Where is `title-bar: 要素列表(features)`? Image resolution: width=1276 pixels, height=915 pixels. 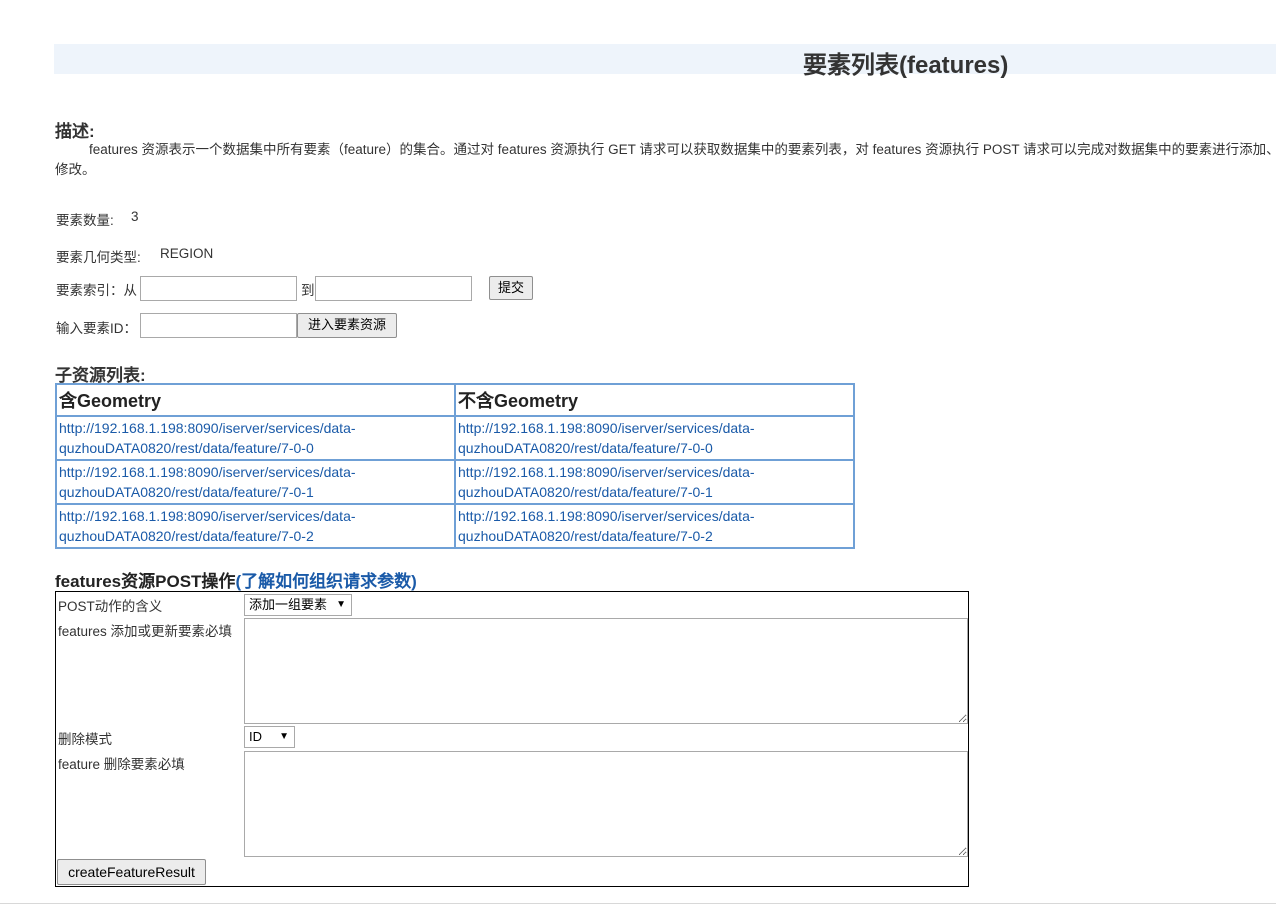 title-bar: 要素列表(features) is located at coordinates (665, 61).